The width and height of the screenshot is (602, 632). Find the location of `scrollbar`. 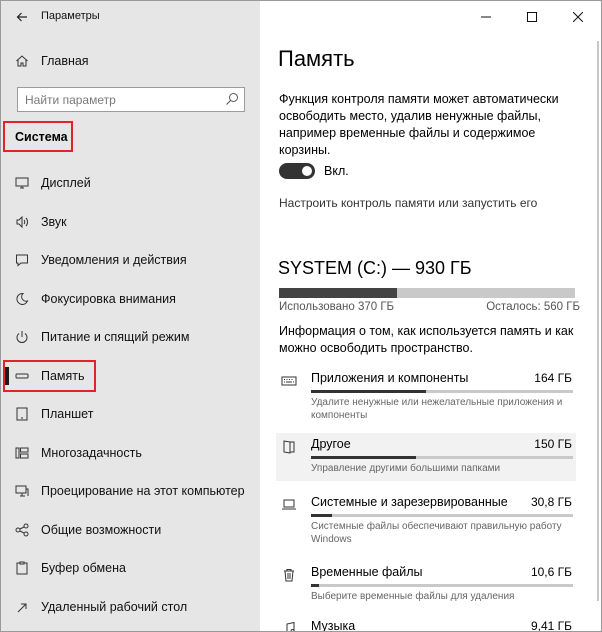

scrollbar is located at coordinates (598, 321).